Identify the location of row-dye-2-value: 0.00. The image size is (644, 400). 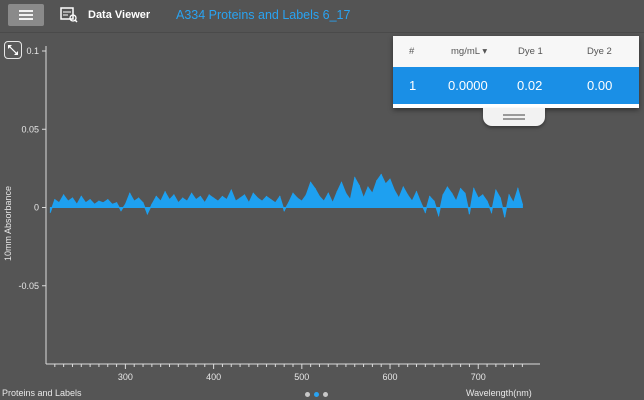
(600, 85).